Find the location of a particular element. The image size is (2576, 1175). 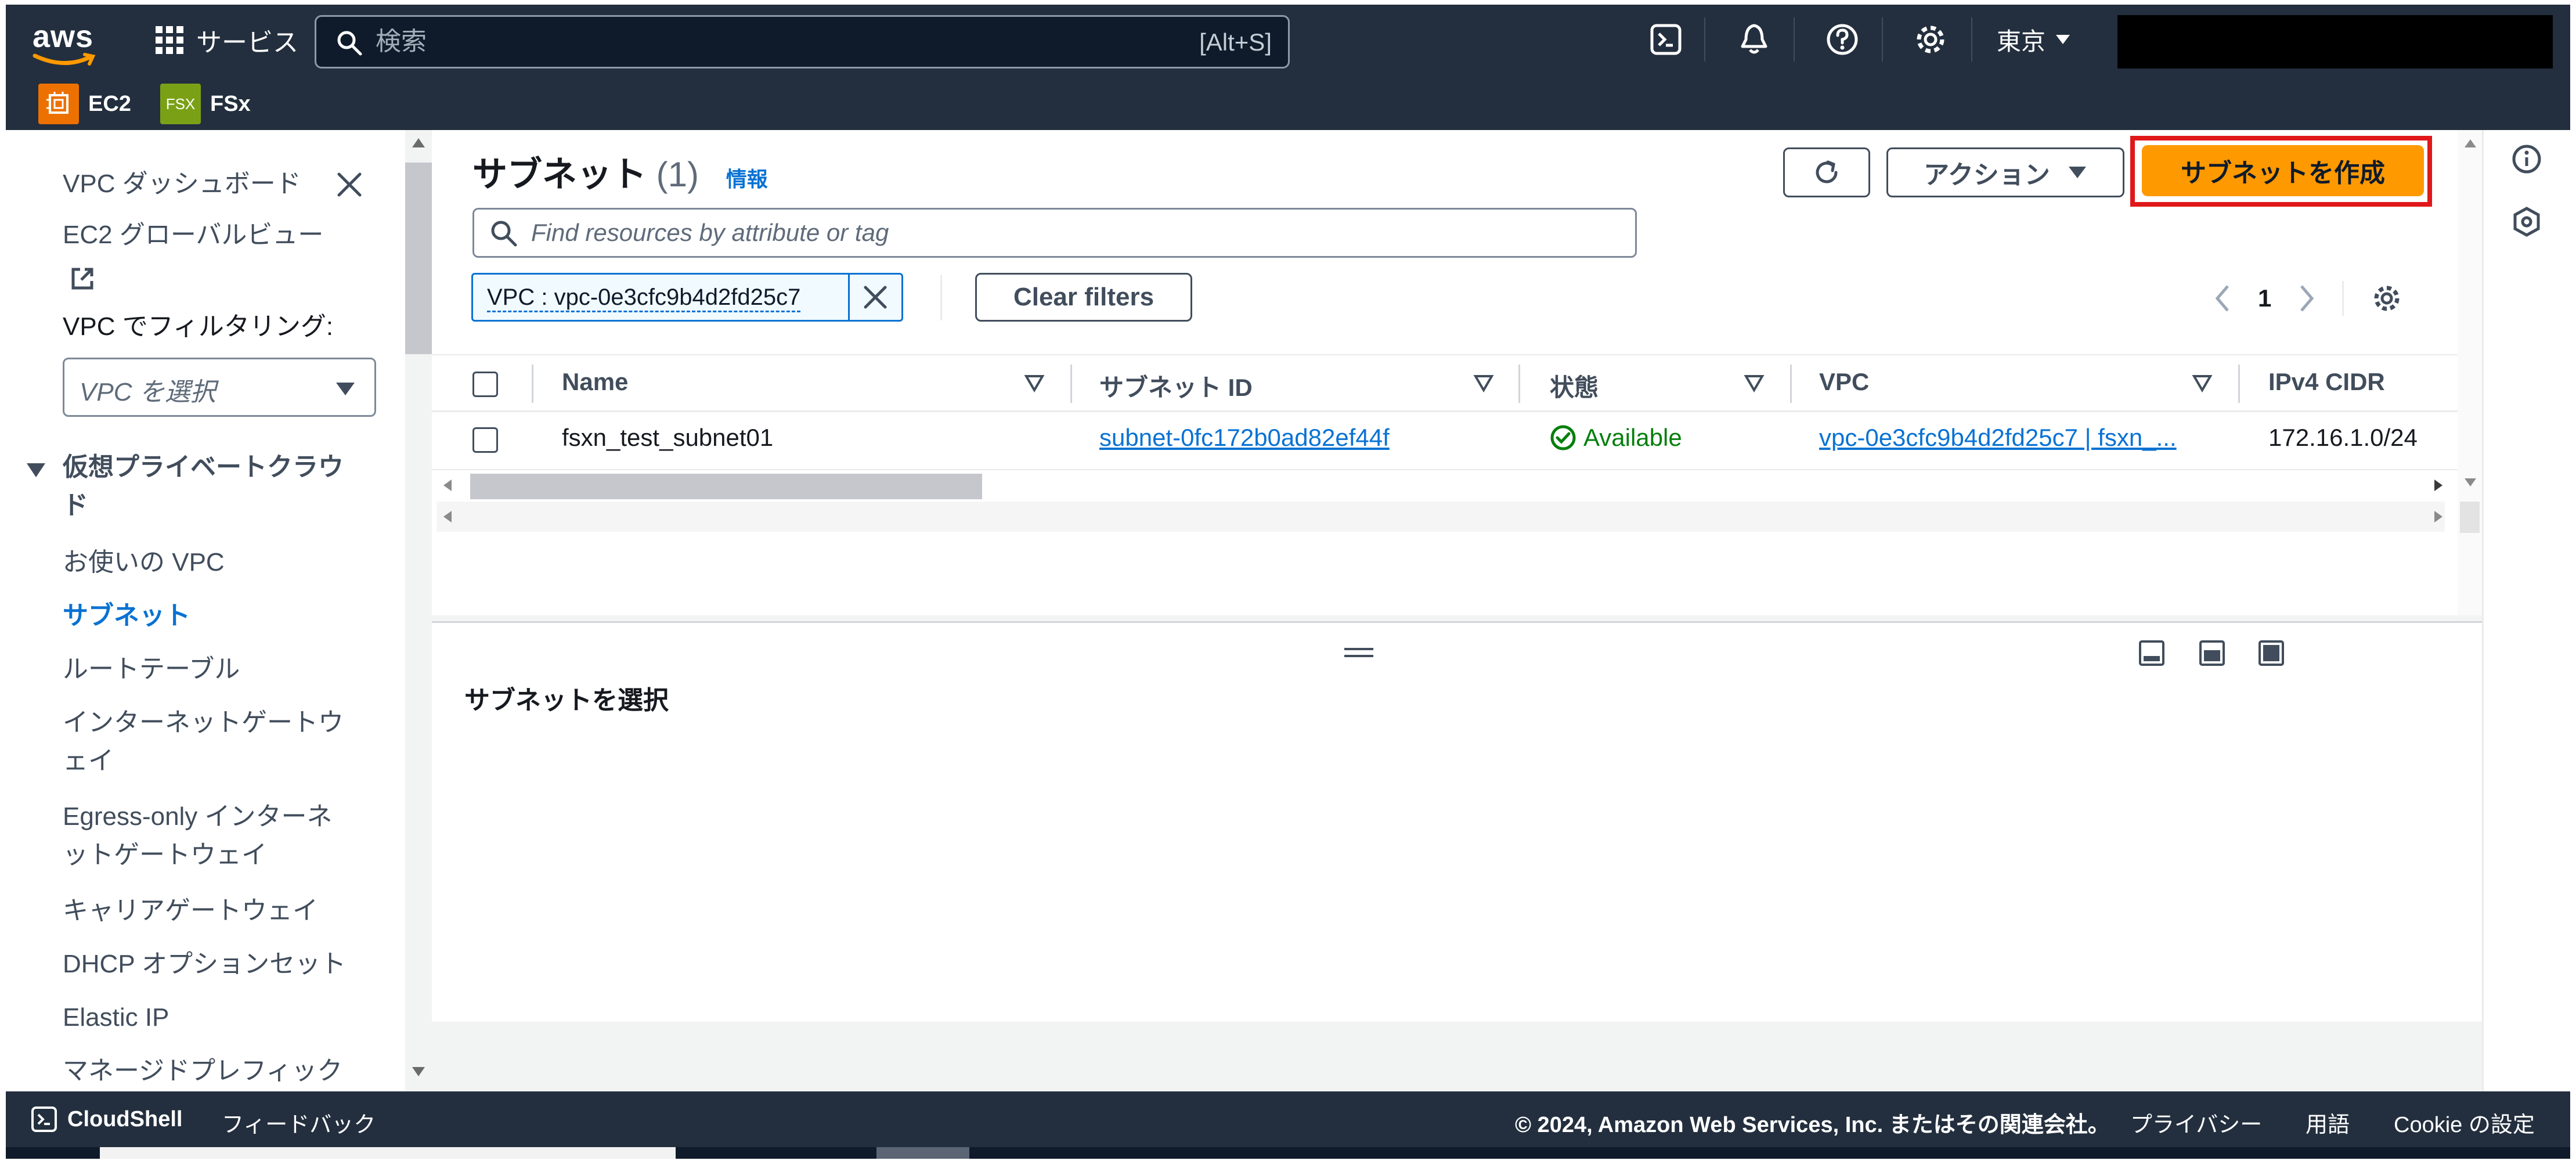

column-header-name: Name is located at coordinates (595, 382).